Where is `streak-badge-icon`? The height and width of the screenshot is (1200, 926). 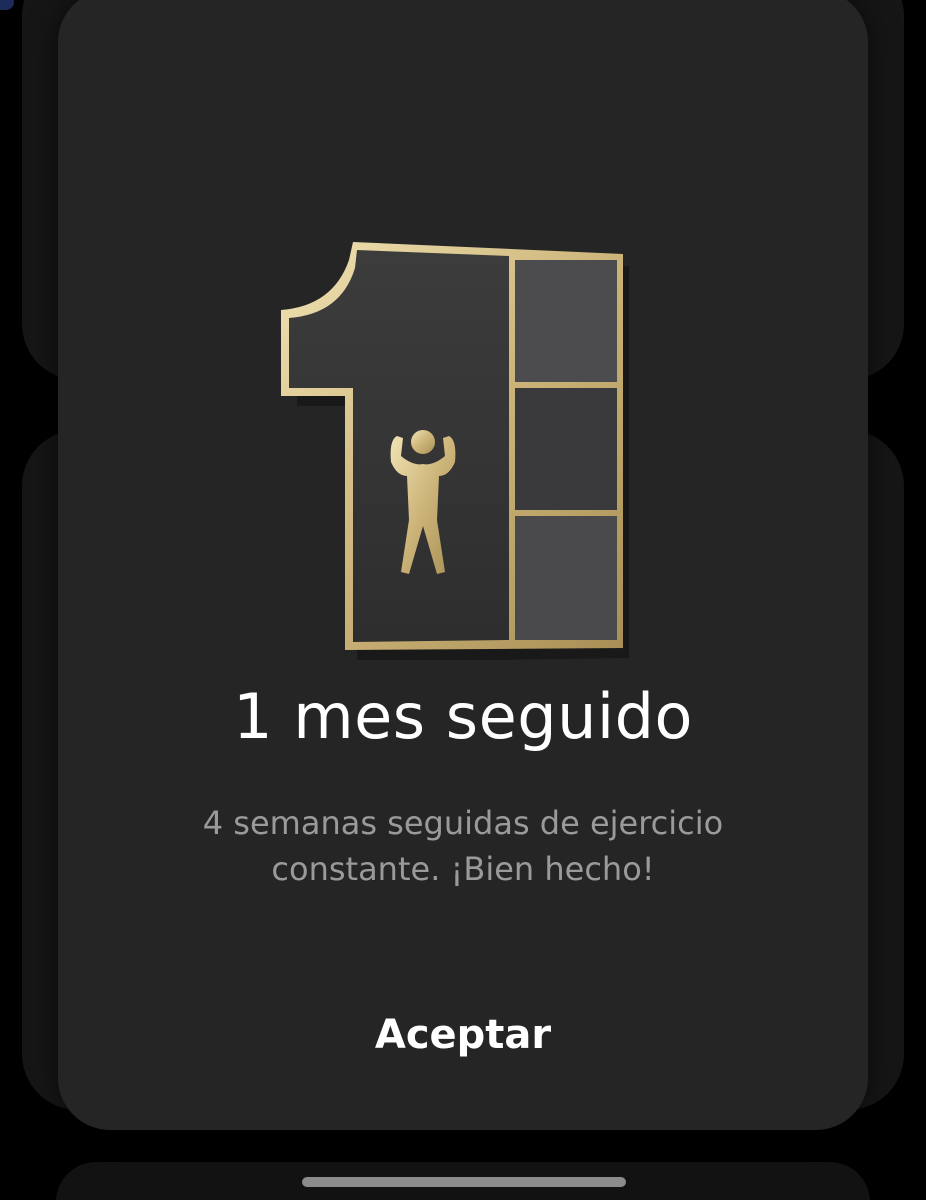 streak-badge-icon is located at coordinates (455, 451).